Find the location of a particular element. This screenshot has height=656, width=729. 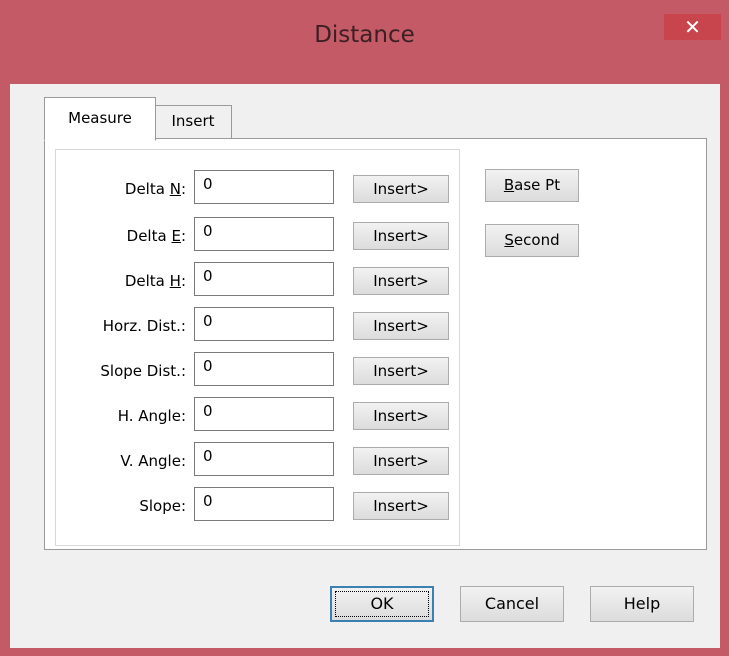

v-angle-insert-button: Insert> is located at coordinates (401, 461).